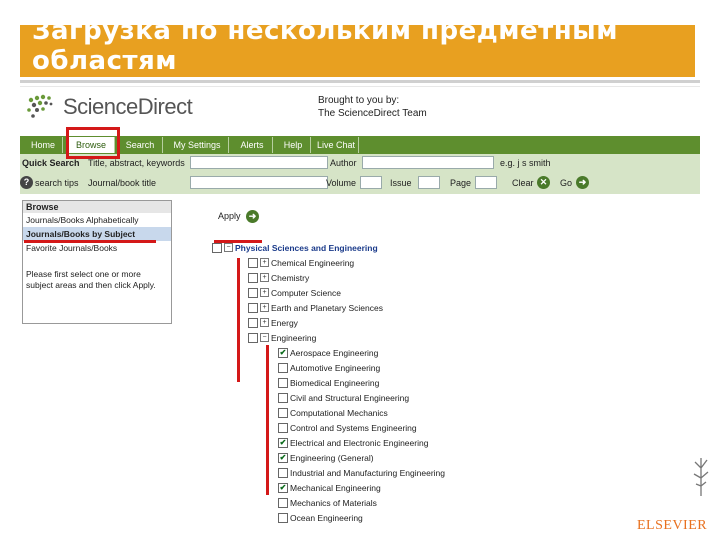  What do you see at coordinates (57, 183) in the screenshot?
I see `search-tips-link: search tips` at bounding box center [57, 183].